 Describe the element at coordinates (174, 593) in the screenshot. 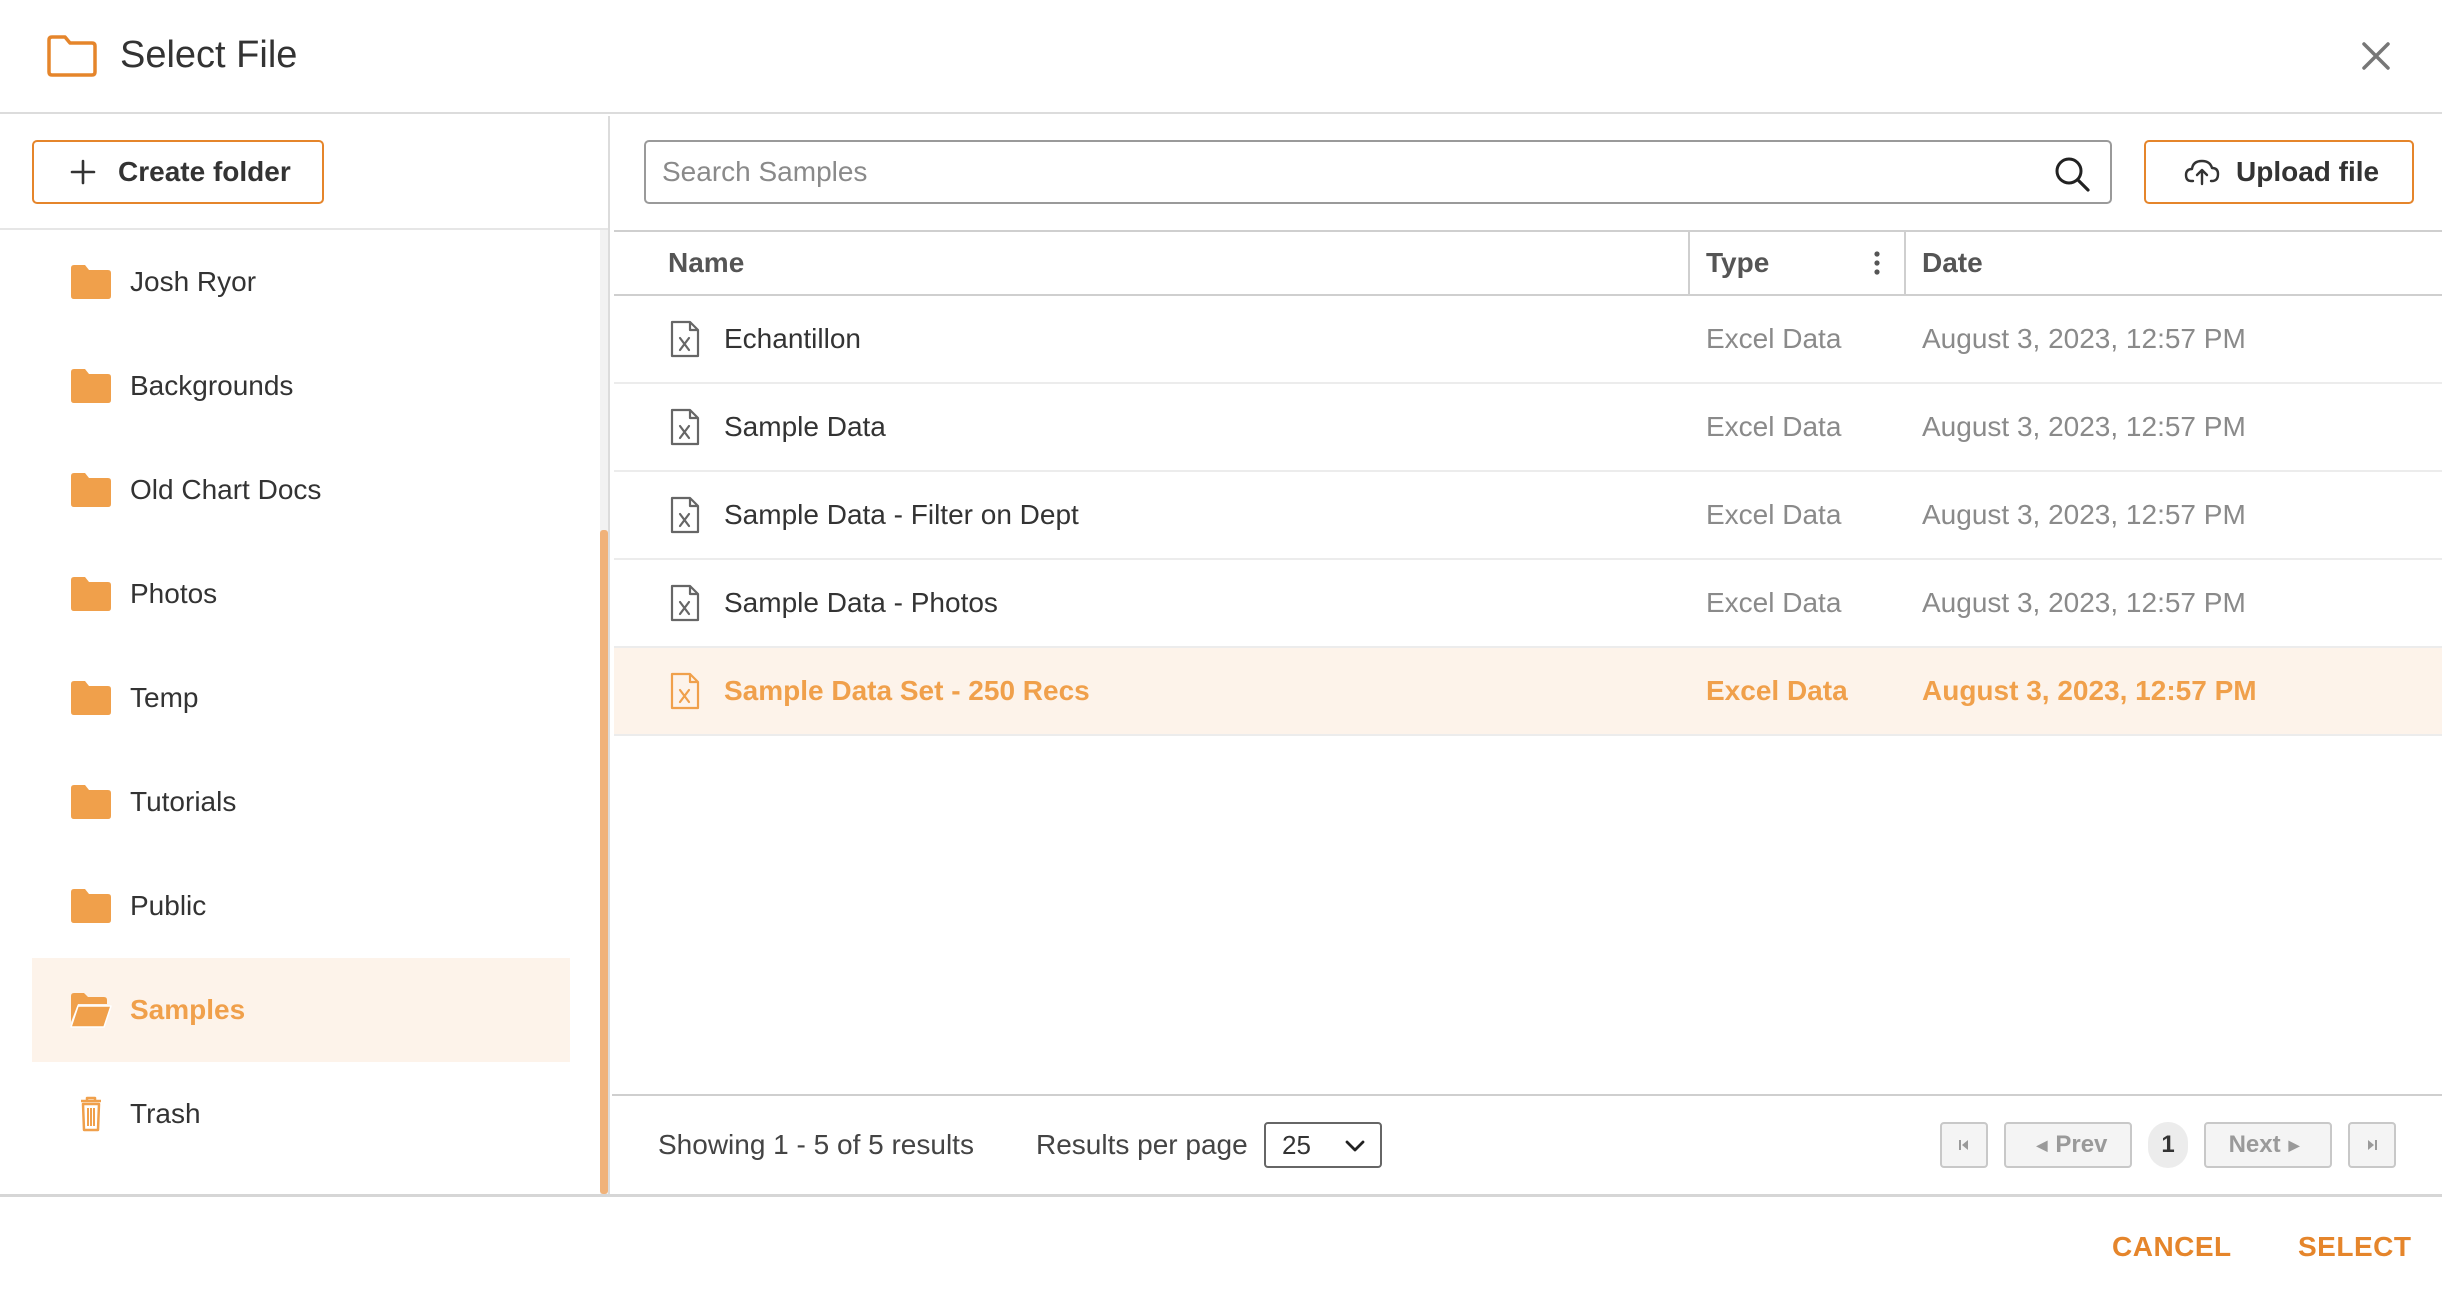

I see `sidebar-item-label: Photos` at that location.